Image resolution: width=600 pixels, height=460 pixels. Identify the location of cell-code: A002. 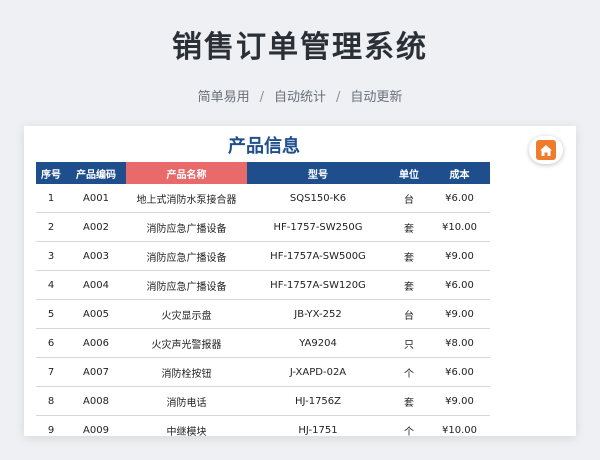
(96, 227).